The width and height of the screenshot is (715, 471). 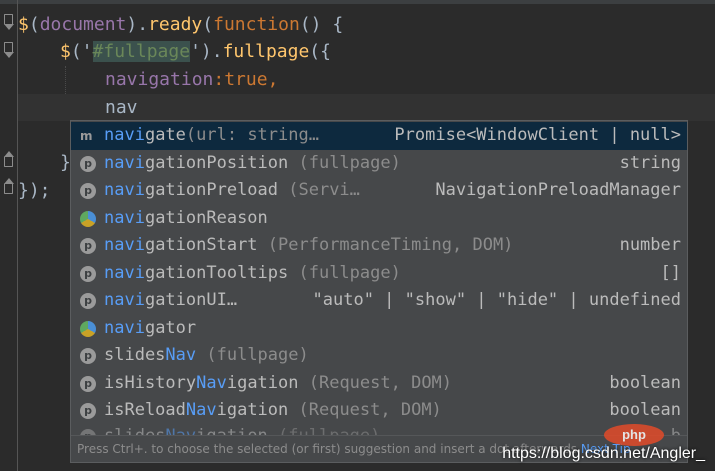 What do you see at coordinates (206, 217) in the screenshot?
I see `rest-text: gationReason` at bounding box center [206, 217].